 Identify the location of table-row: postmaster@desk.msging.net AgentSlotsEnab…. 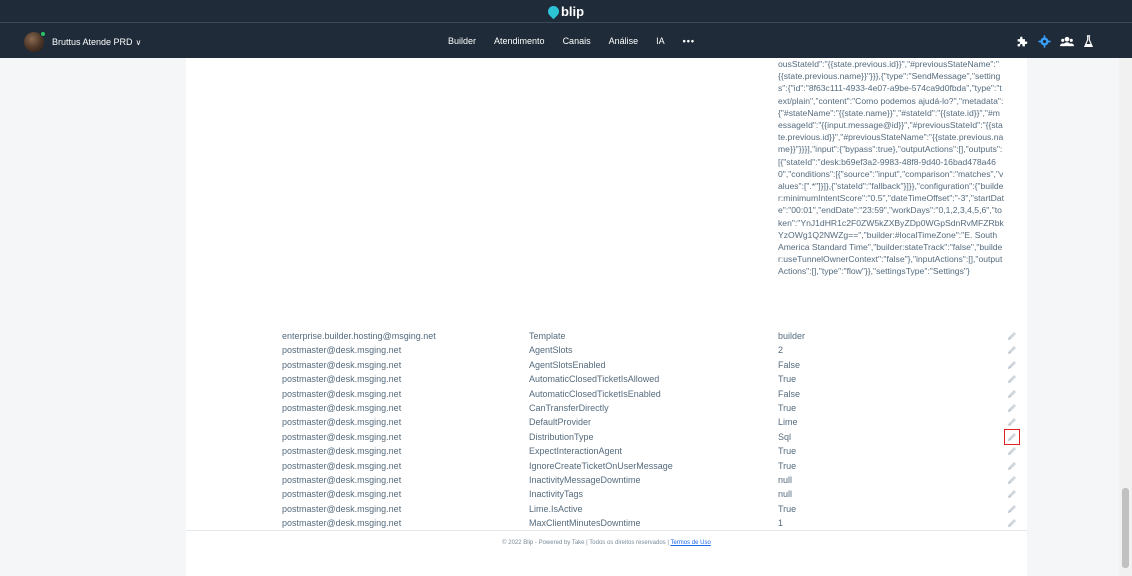
(652, 365).